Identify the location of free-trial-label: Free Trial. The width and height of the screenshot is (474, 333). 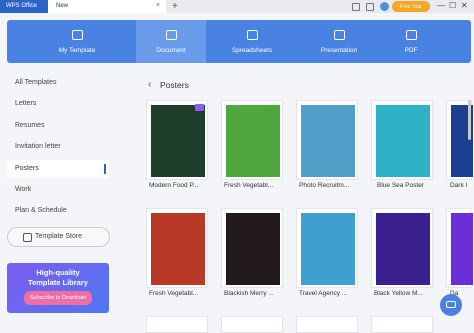
(411, 7).